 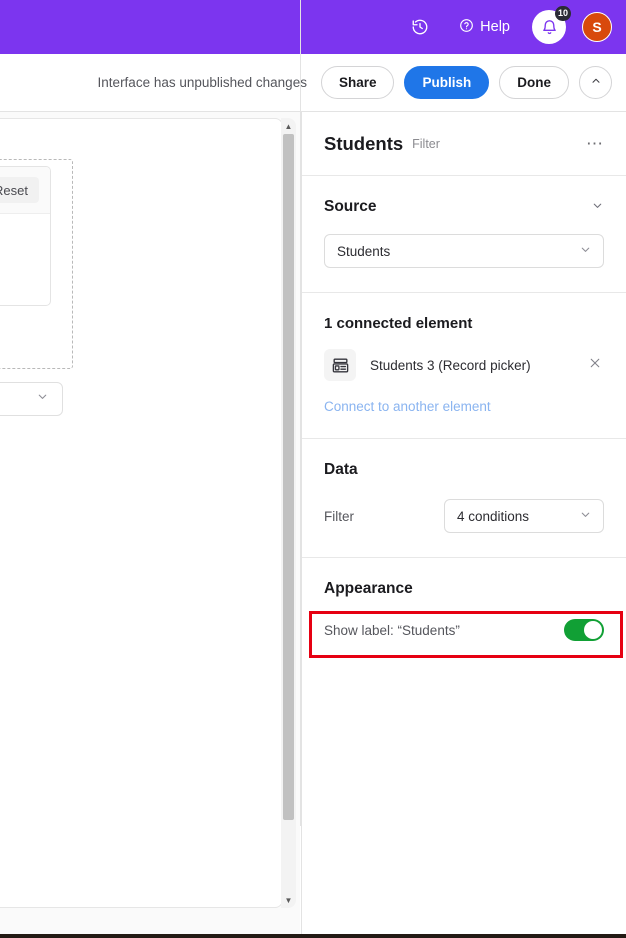 I want to click on show-label-text: Show label: “Students”, so click(x=392, y=630).